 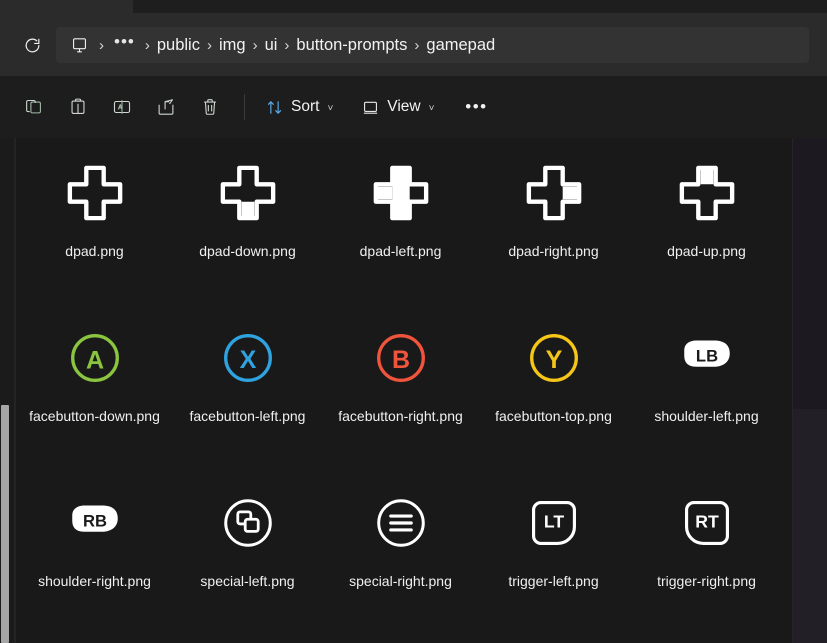 I want to click on svg-text: LT, so click(x=553, y=522).